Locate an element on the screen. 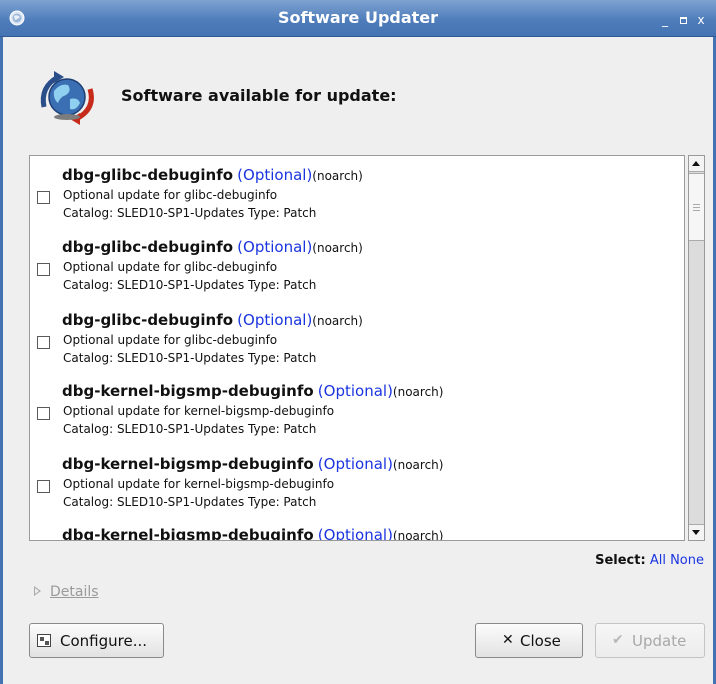 The image size is (716, 684). arrow-down-icon is located at coordinates (696, 532).